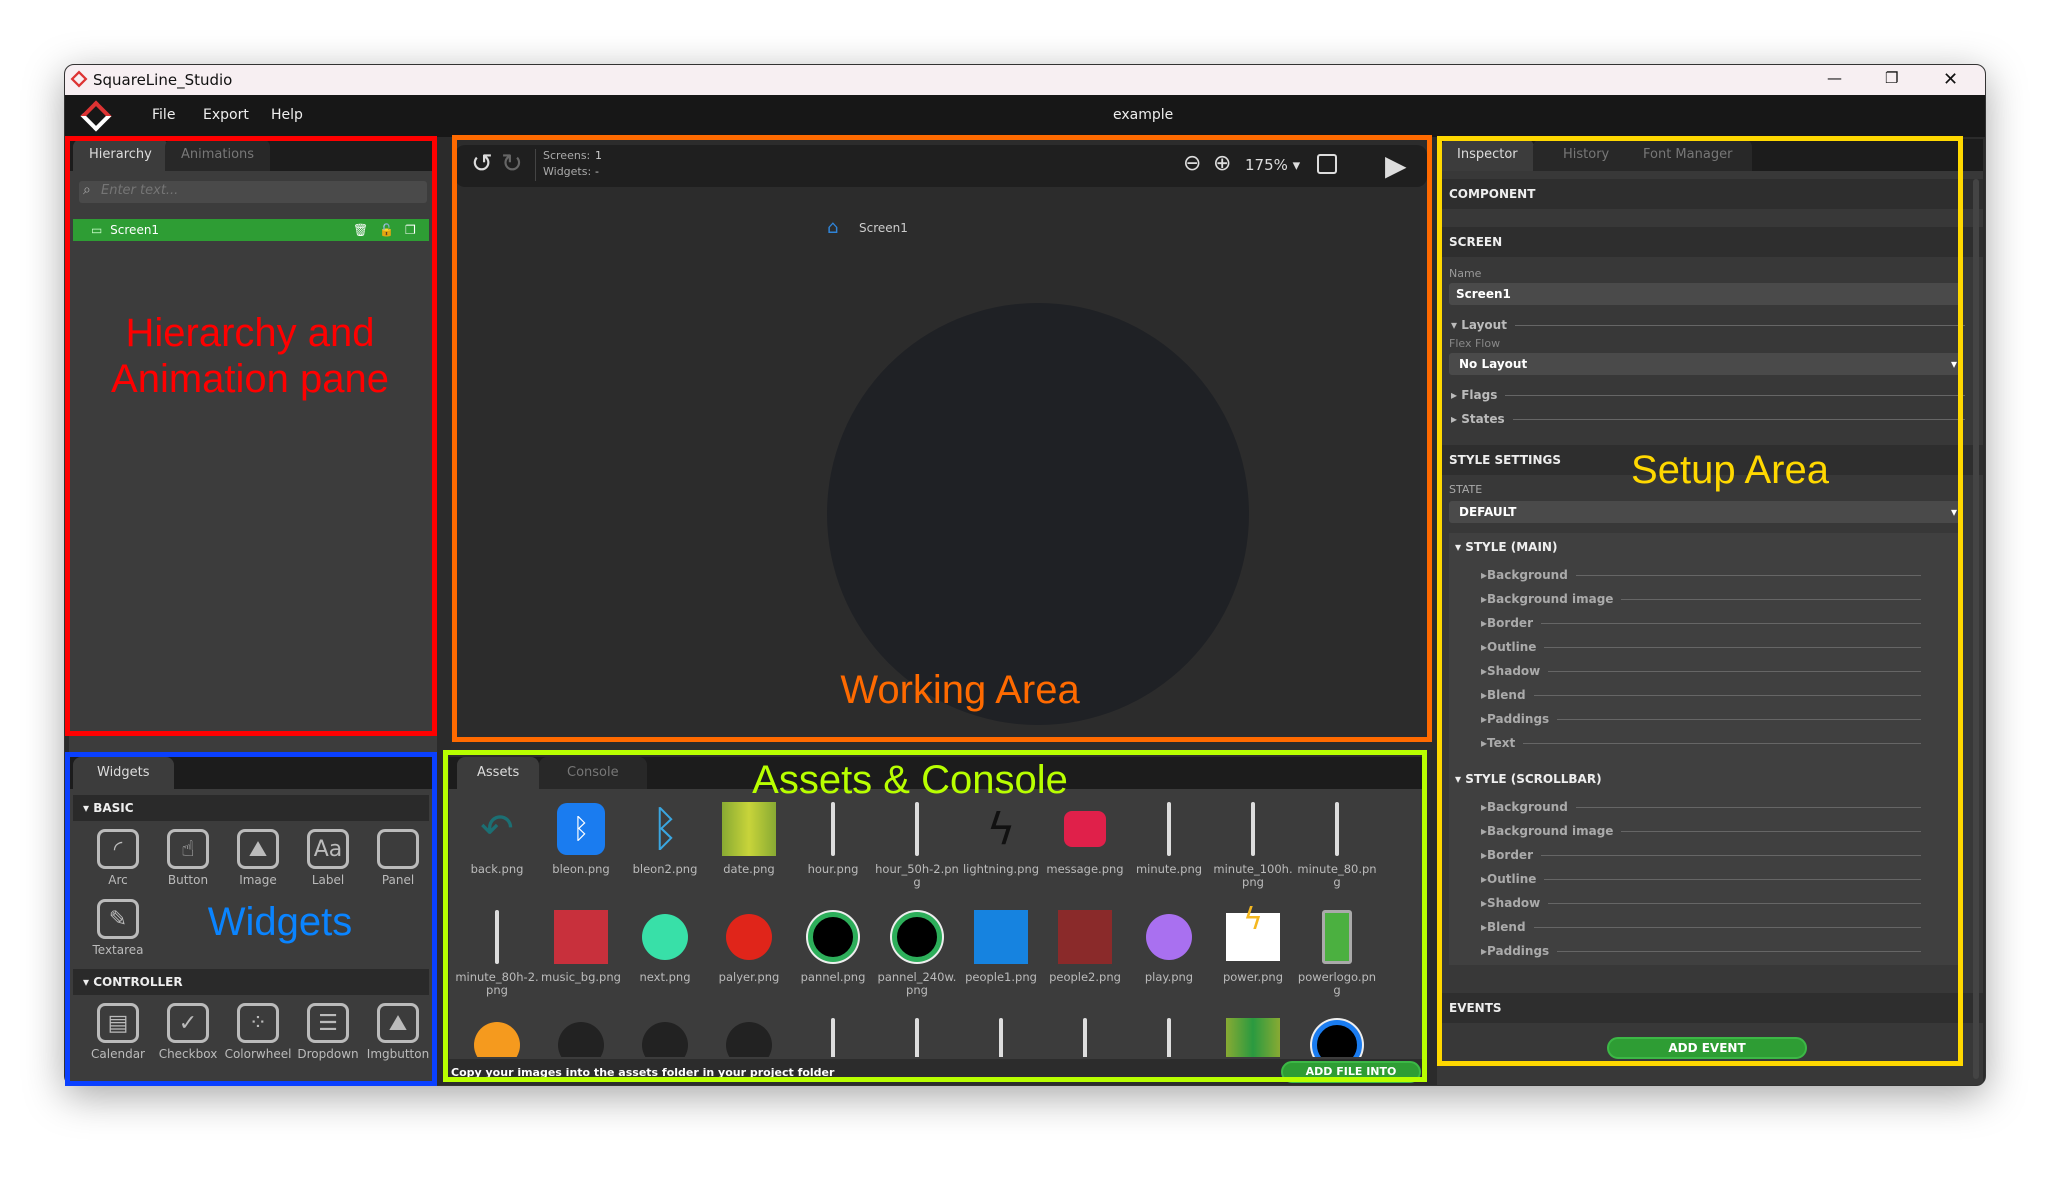  What do you see at coordinates (1730, 470) in the screenshot?
I see `annotation-setup: Setup Area` at bounding box center [1730, 470].